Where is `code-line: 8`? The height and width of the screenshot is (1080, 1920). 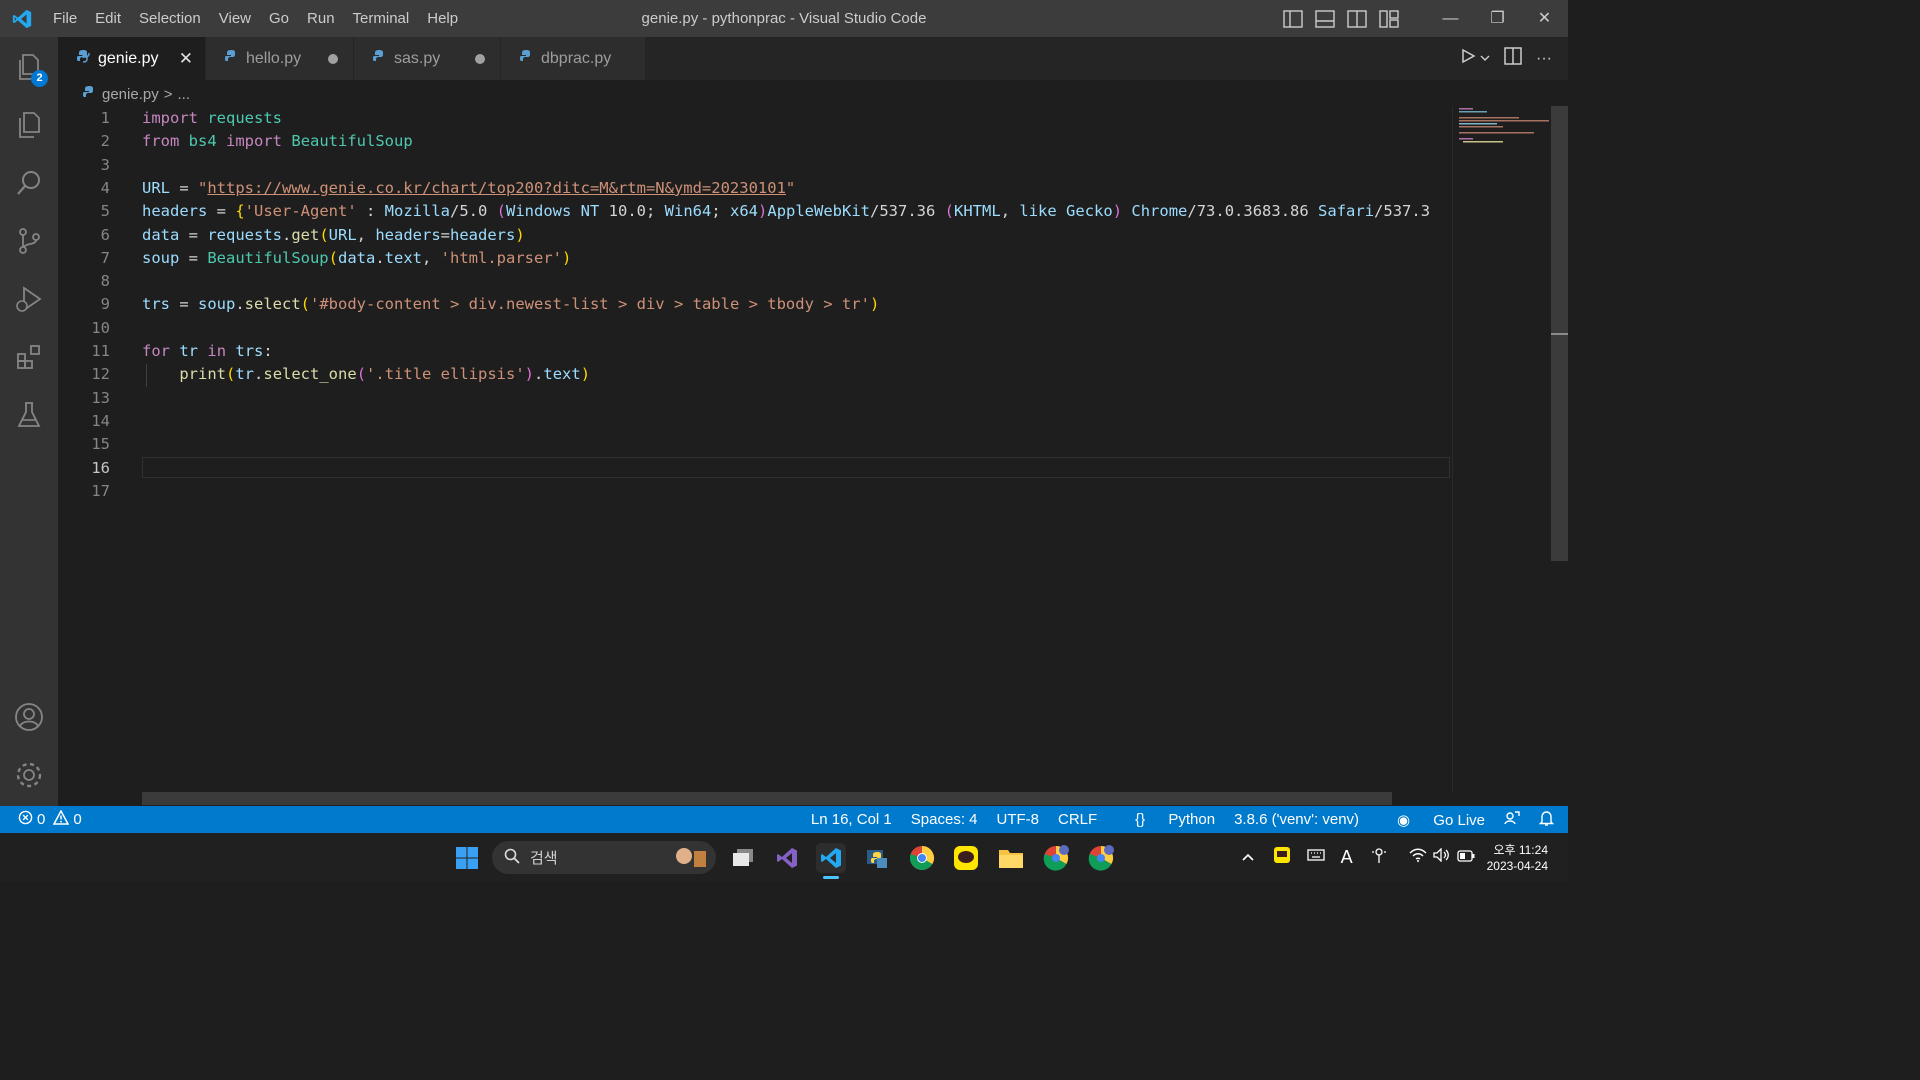 code-line: 8 is located at coordinates (754, 281).